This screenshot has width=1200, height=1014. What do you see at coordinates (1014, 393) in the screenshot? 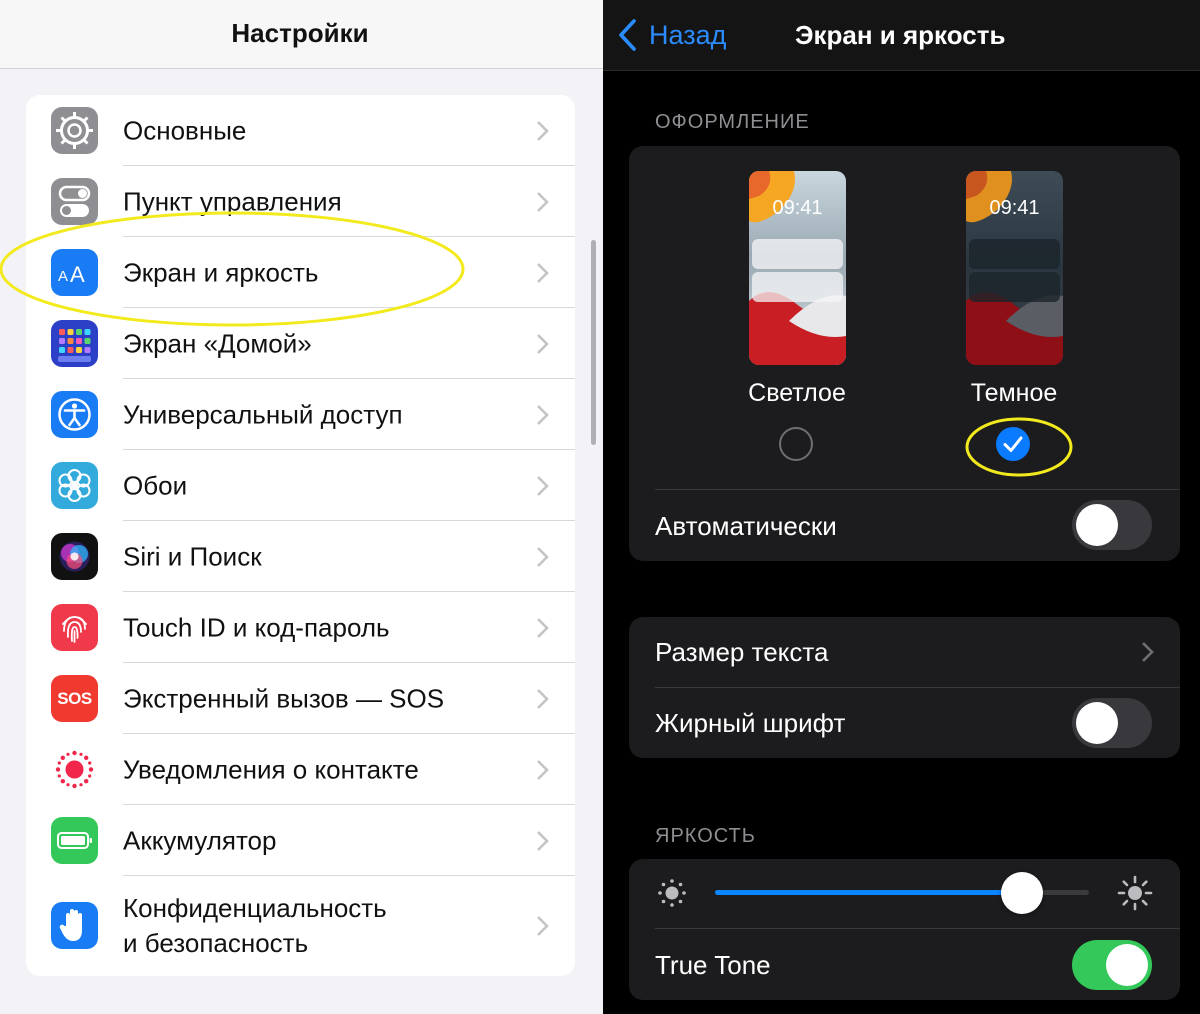
I see `dark-mode-label: Темное` at bounding box center [1014, 393].